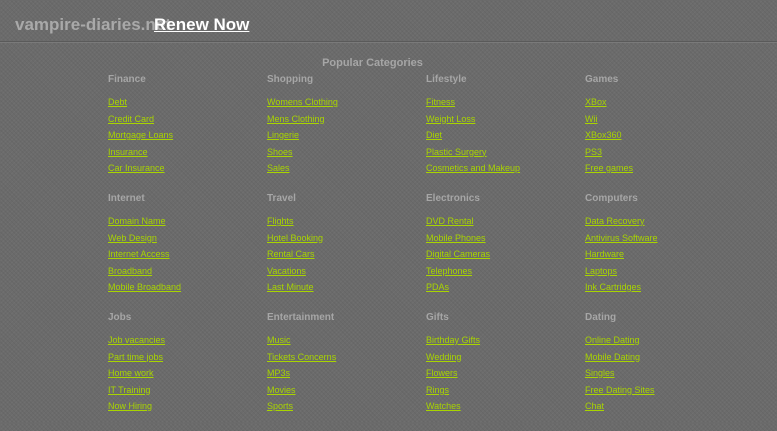 Image resolution: width=777 pixels, height=431 pixels. Describe the element at coordinates (505, 272) in the screenshot. I see `list-item: Telephones` at that location.